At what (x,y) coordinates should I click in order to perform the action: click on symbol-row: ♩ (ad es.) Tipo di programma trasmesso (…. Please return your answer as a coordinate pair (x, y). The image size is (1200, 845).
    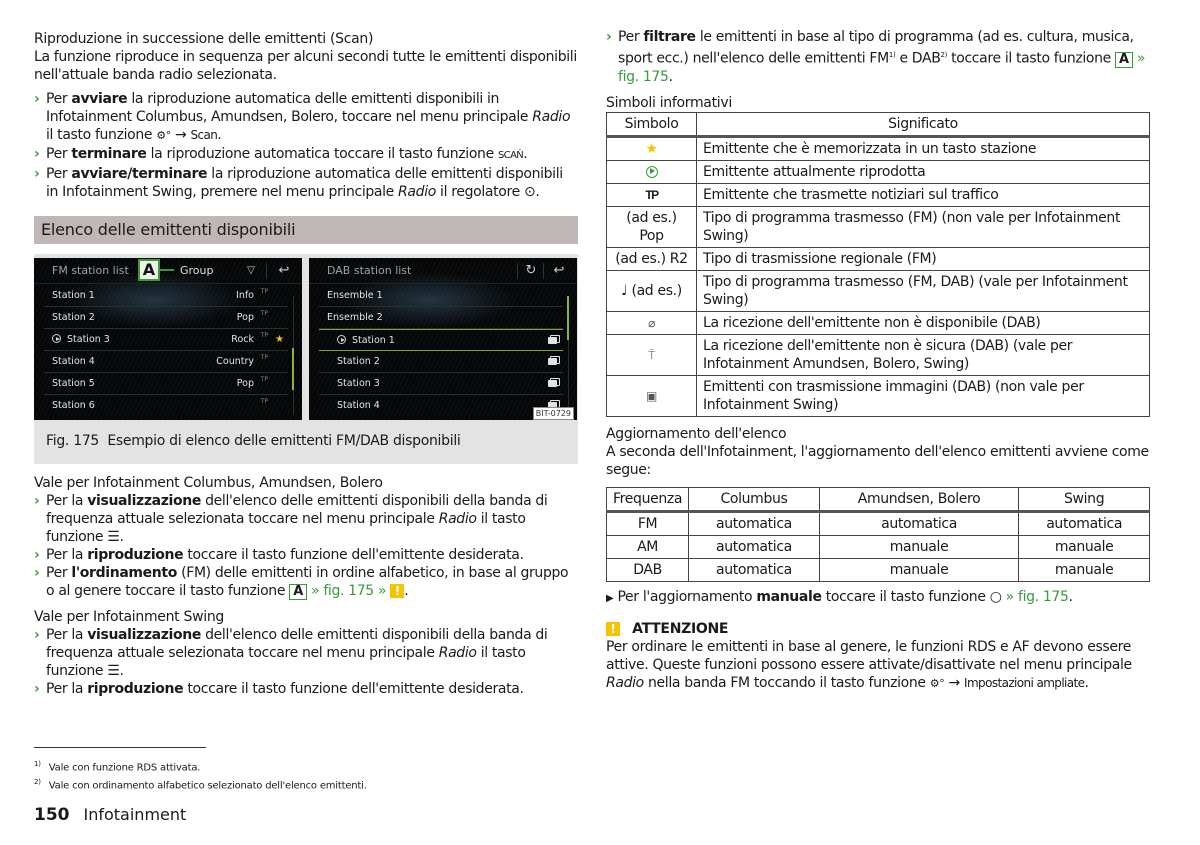
    Looking at the image, I should click on (878, 290).